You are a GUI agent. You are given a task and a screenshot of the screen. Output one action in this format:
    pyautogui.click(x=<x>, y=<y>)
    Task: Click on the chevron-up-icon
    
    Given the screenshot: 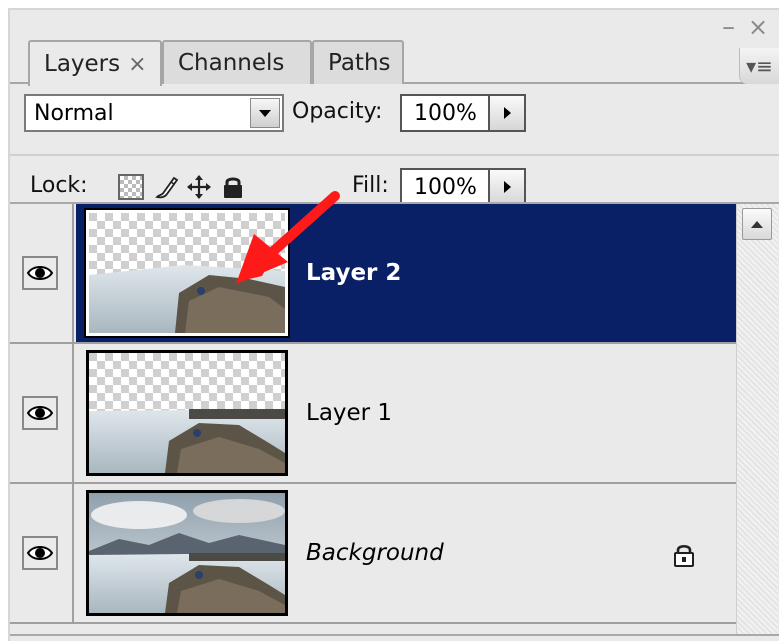 What is the action you would take?
    pyautogui.click(x=757, y=224)
    